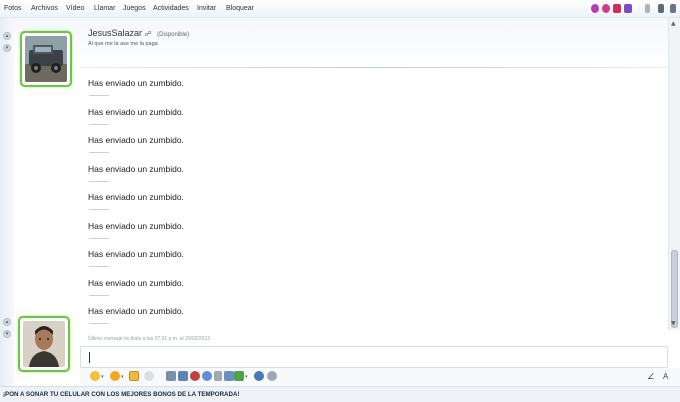 The height and width of the screenshot is (402, 680). I want to click on music-icon, so click(195, 376).